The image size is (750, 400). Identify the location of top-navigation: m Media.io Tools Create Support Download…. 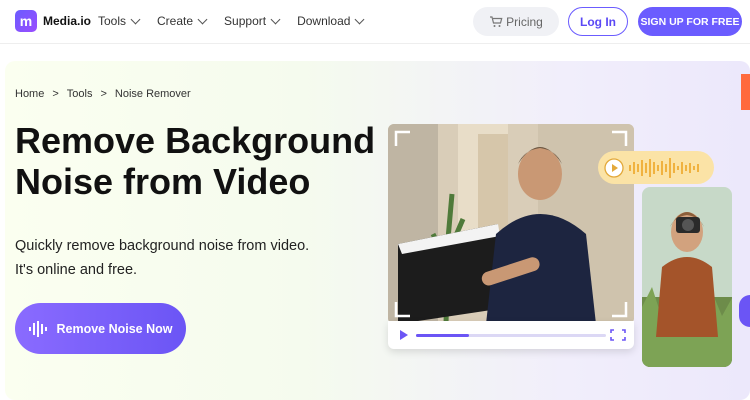
(375, 22).